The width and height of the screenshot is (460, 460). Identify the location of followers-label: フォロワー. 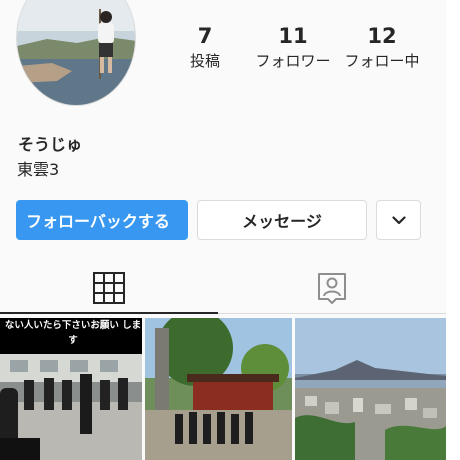
(293, 61).